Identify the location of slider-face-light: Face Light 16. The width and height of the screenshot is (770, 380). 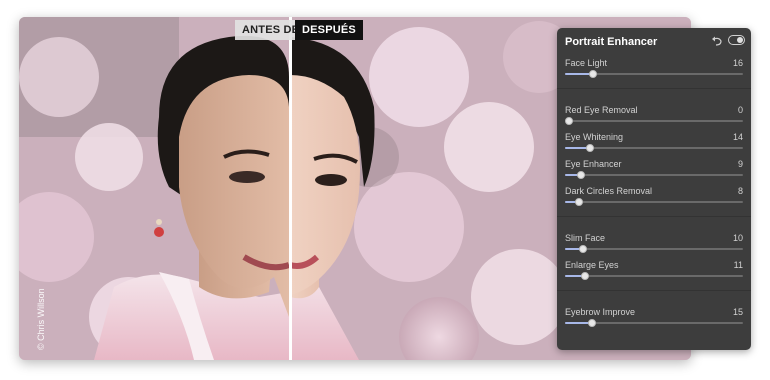
(654, 68).